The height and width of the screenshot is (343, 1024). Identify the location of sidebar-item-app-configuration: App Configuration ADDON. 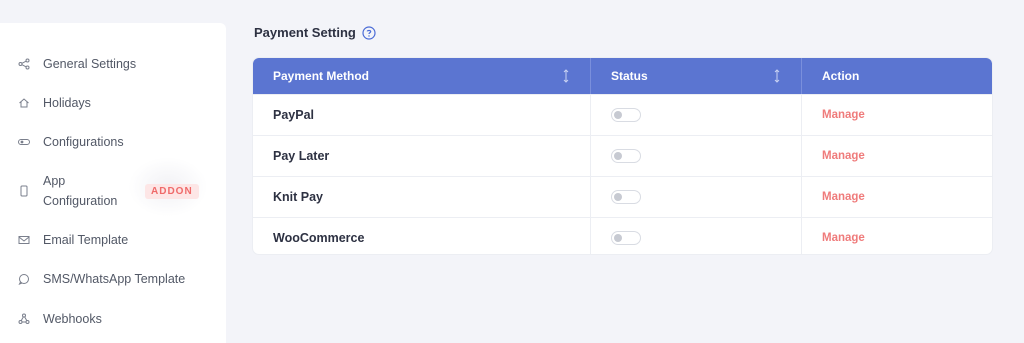
(113, 191).